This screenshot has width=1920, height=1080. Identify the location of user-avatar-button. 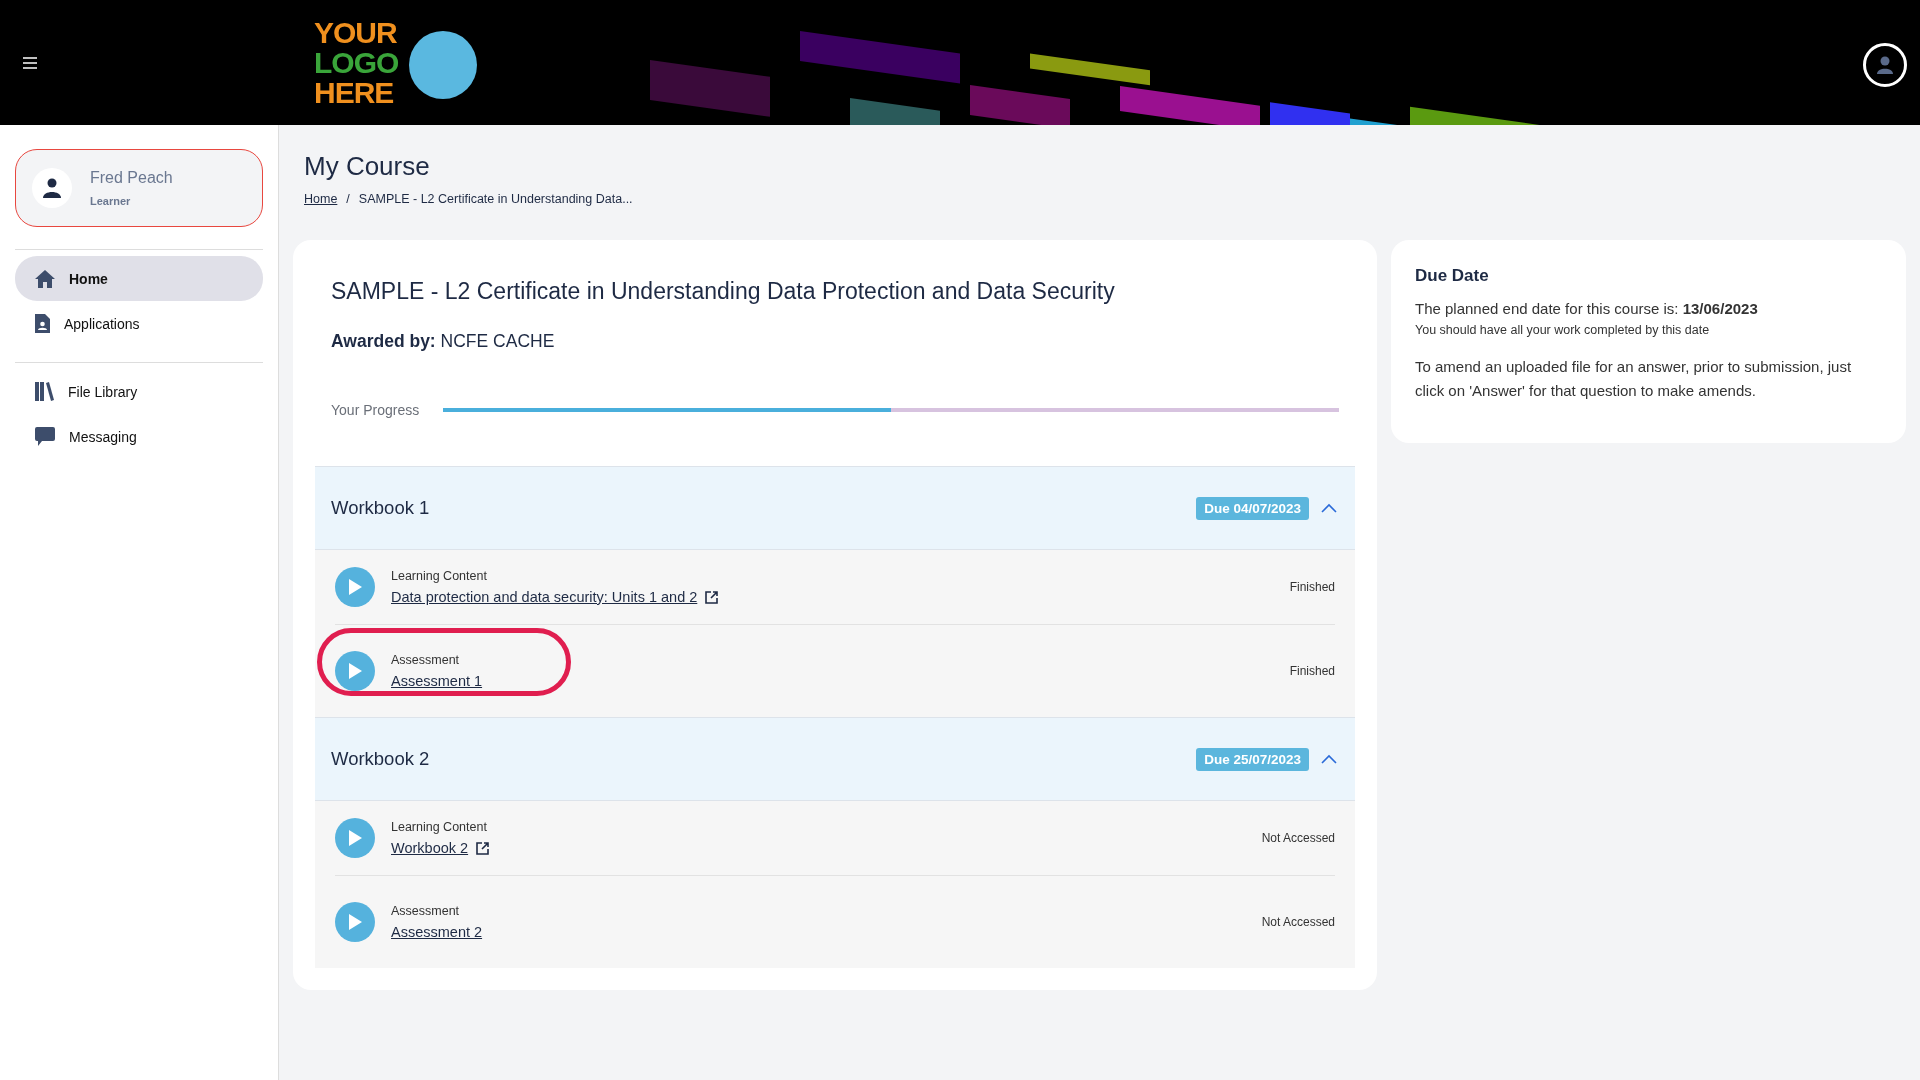
(1885, 65).